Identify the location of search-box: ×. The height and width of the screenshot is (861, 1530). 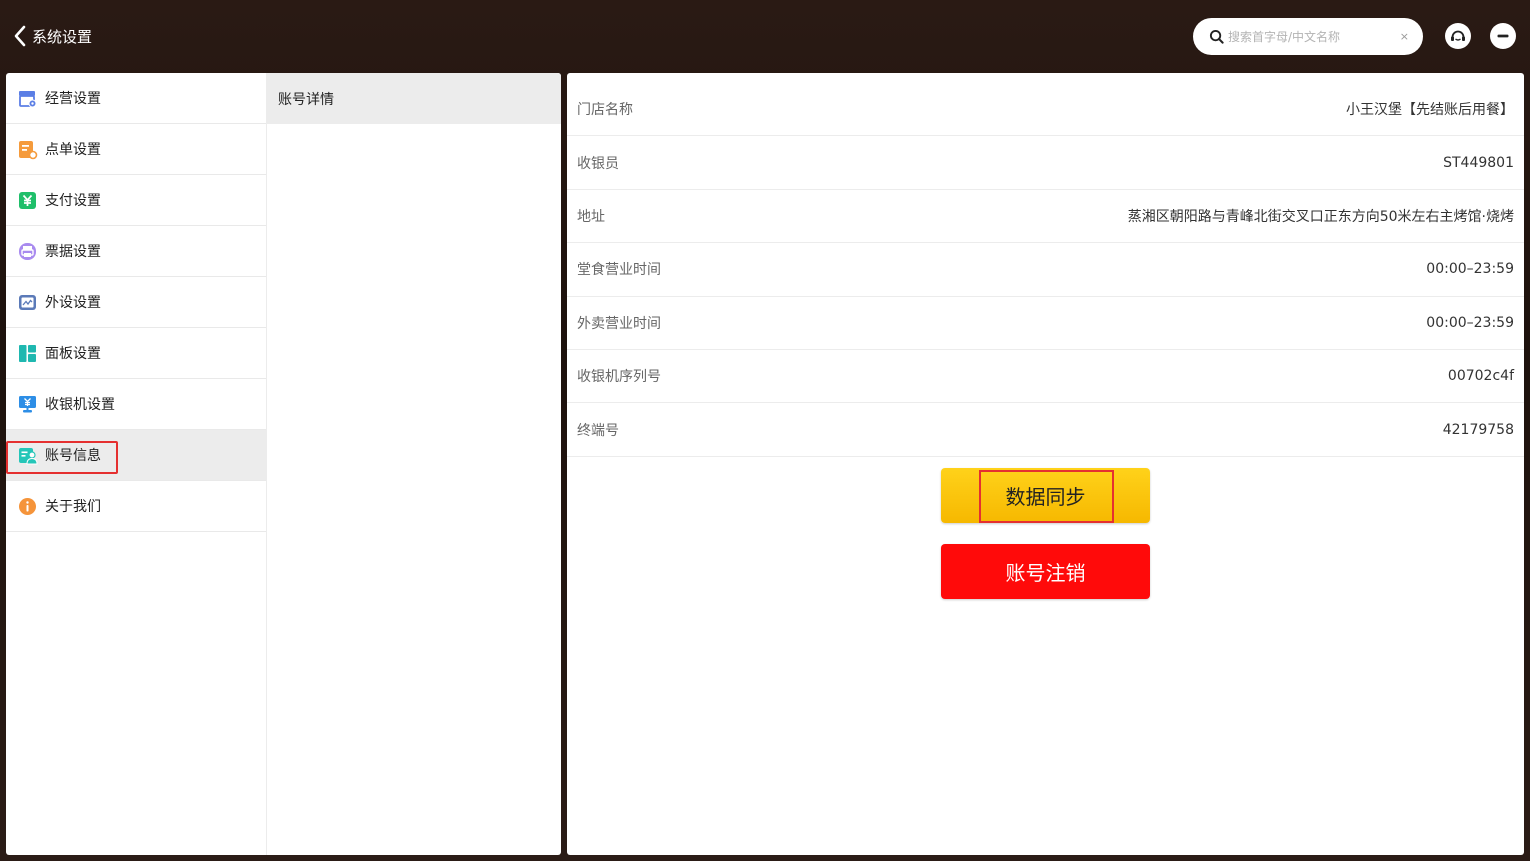
(1308, 36).